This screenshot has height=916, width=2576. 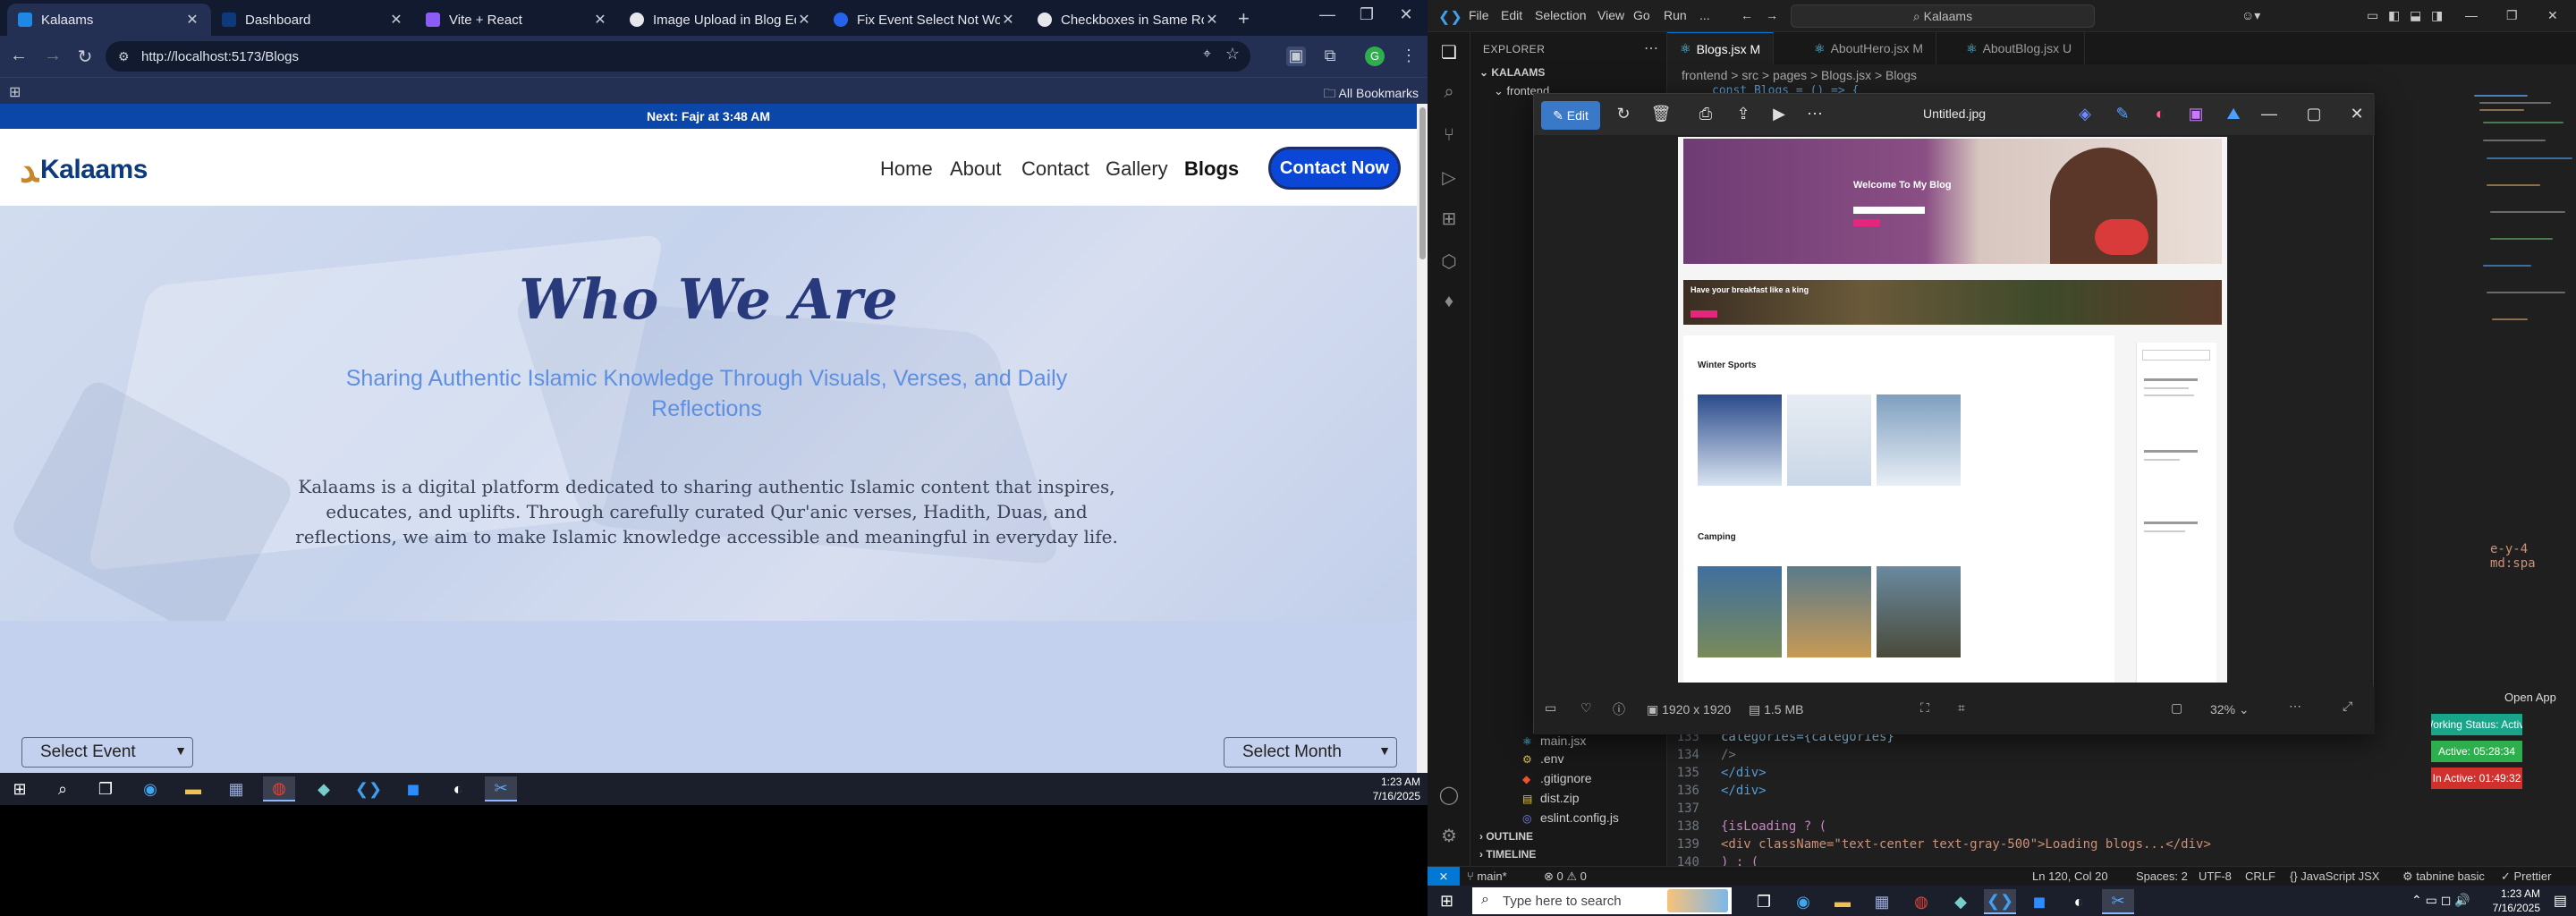 I want to click on tab-vite-react: Vite + React ✕, so click(x=517, y=20).